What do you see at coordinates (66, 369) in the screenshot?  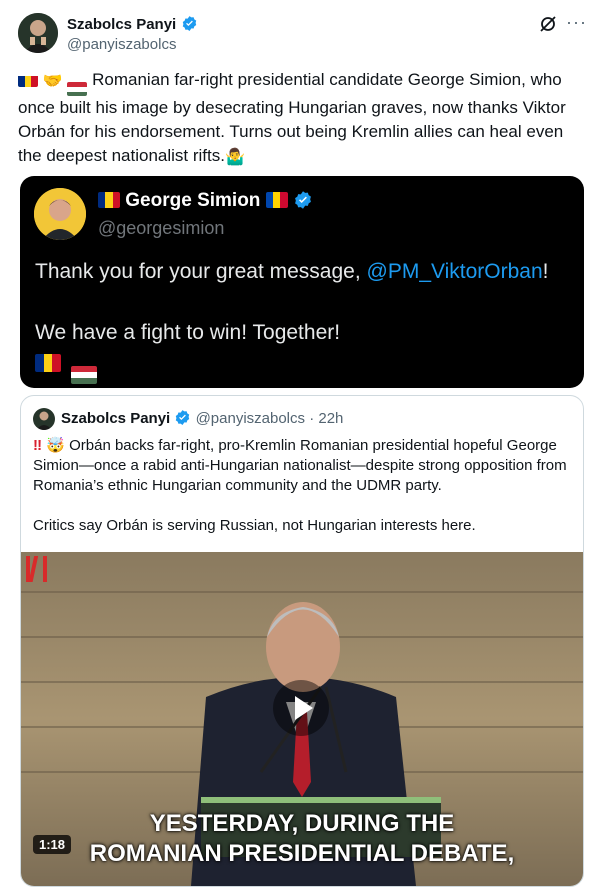 I see `screenshot-flags` at bounding box center [66, 369].